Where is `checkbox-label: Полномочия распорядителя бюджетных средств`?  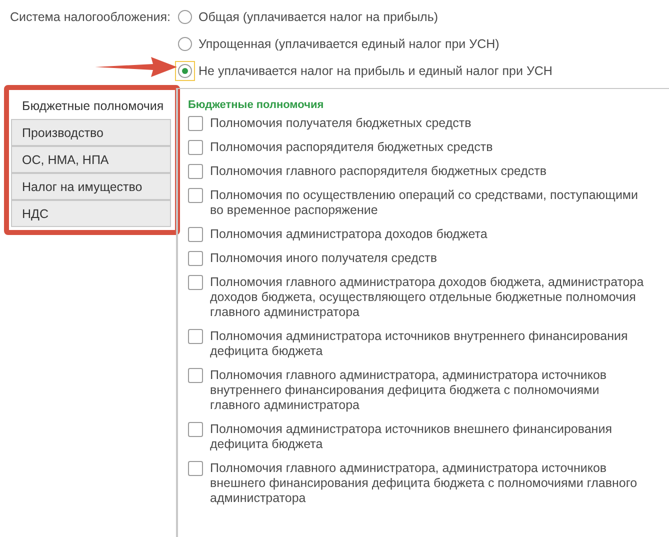 checkbox-label: Полномочия распорядителя бюджетных средств is located at coordinates (351, 147).